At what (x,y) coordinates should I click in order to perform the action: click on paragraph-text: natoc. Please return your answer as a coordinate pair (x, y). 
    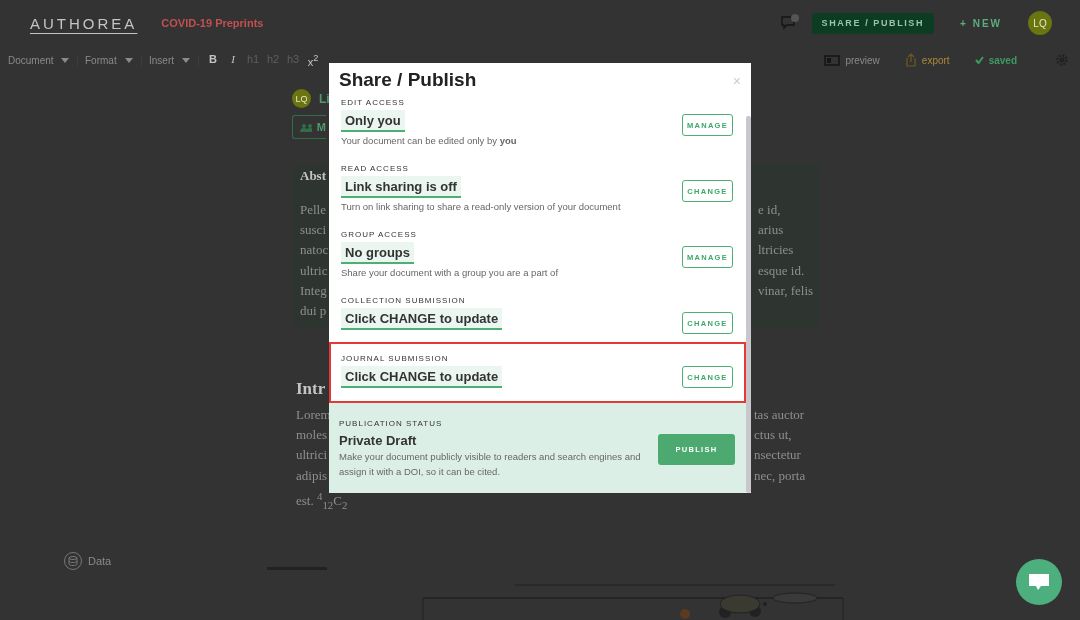
    Looking at the image, I should click on (314, 250).